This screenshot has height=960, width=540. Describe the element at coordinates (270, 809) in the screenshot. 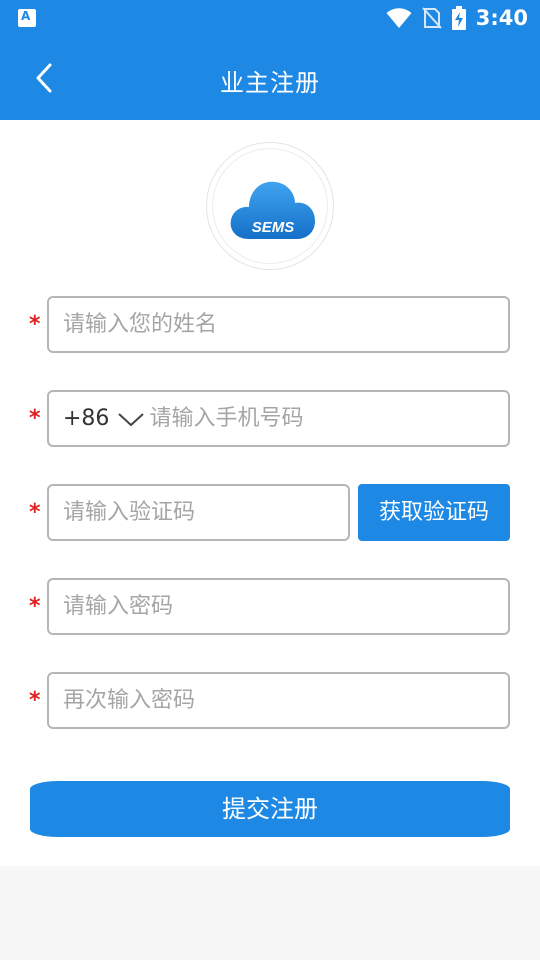

I see `submit-button: 提交注册` at that location.